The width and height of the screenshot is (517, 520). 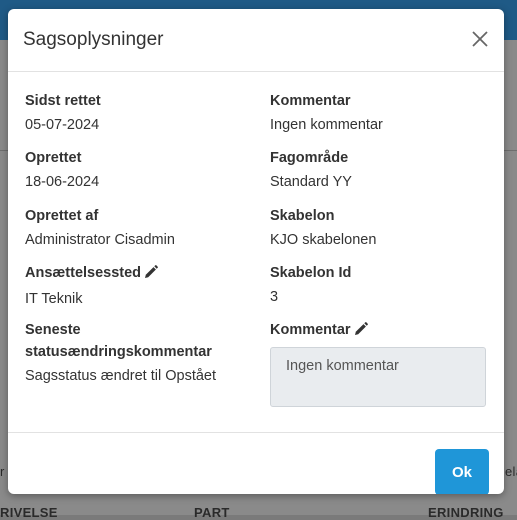 I want to click on field-template-id: Skabelon Id 3, so click(x=380, y=285).